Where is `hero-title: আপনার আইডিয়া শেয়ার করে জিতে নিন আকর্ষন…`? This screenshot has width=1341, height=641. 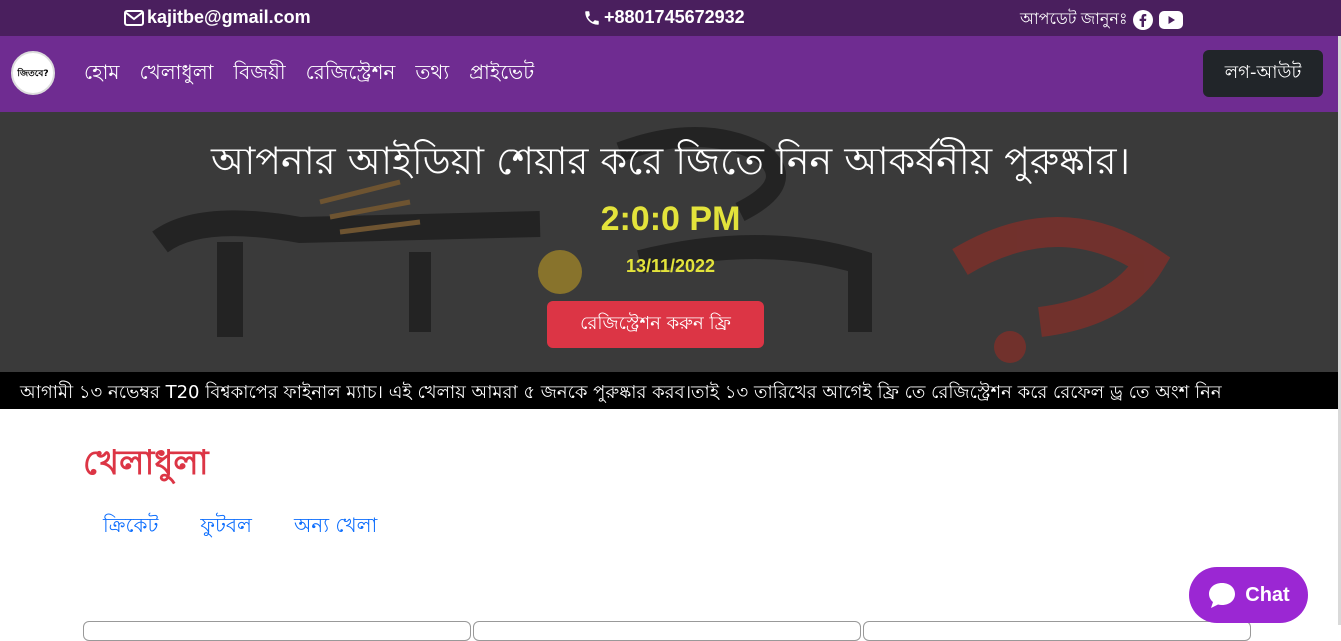
hero-title: আপনার আইডিয়া শেয়ার করে জিতে নিন আকর্ষন… is located at coordinates (670, 161).